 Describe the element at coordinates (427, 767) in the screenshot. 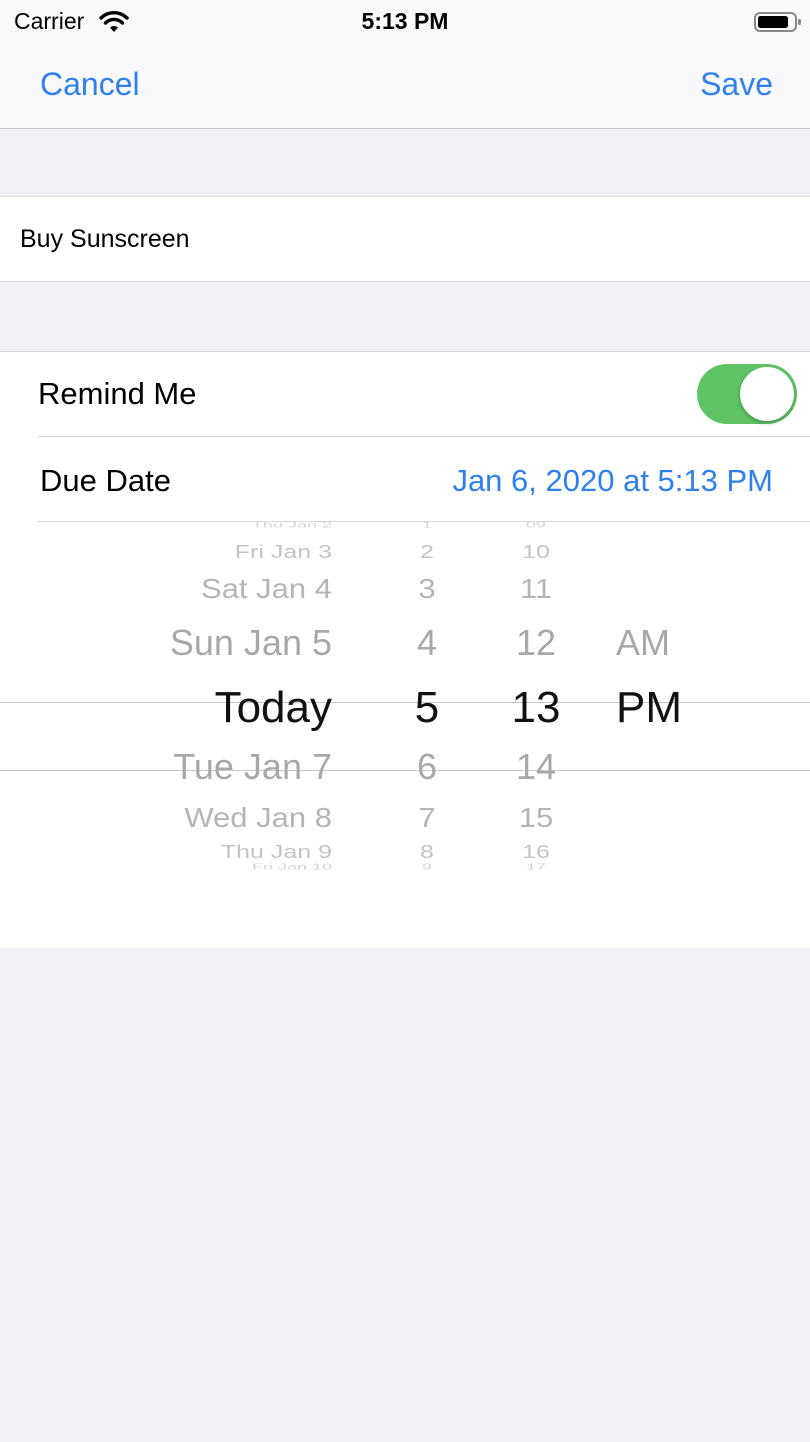

I see `picker-hour-item: 6` at that location.